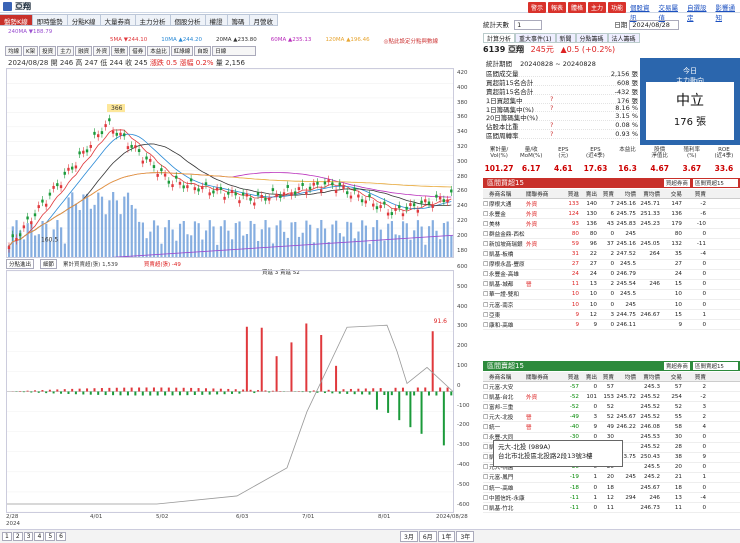 The image size is (740, 543). I want to click on tool-margin: 融資, so click(84, 51).